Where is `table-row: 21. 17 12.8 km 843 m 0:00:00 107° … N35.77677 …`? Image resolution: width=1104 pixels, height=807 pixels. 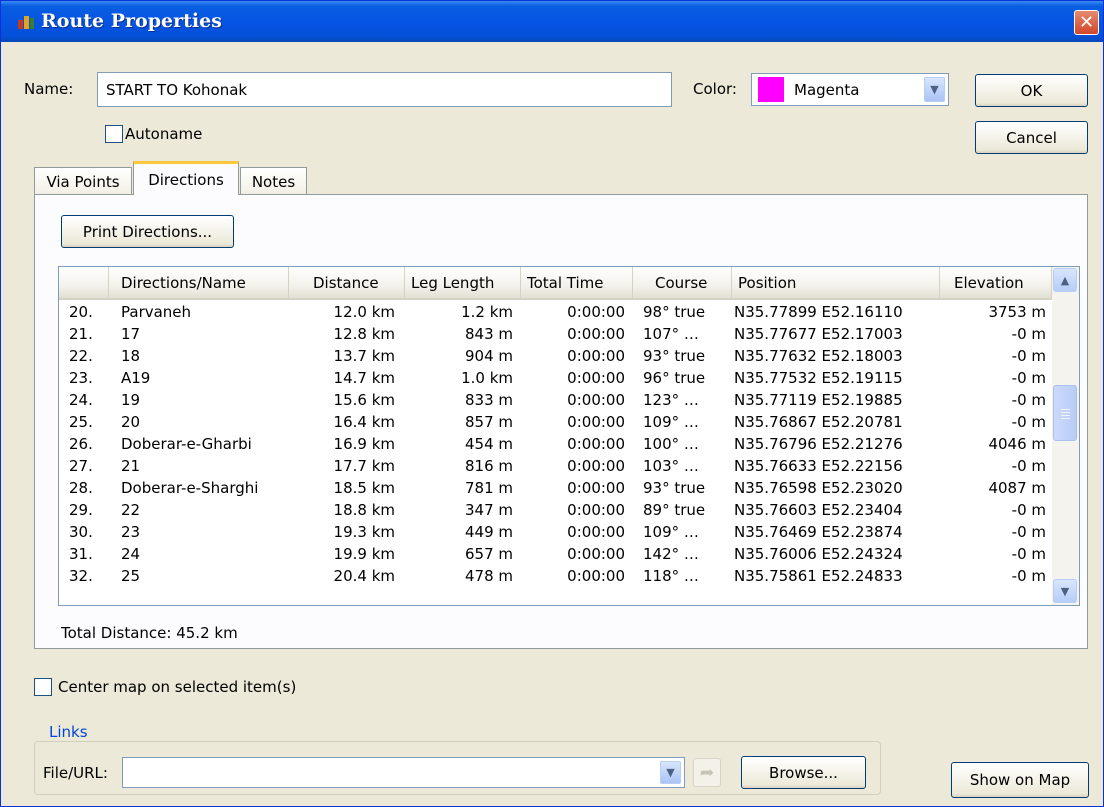 table-row: 21. 17 12.8 km 843 m 0:00:00 107° … N35.77677 … is located at coordinates (555, 334).